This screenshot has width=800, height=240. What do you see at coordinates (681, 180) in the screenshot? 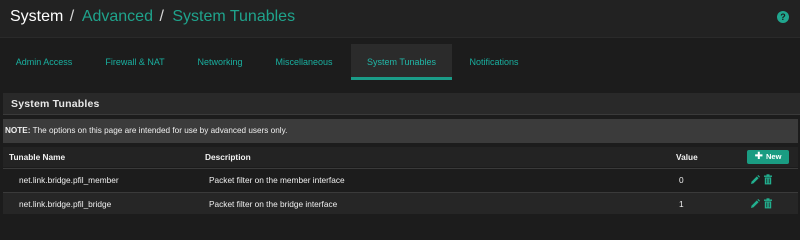
I see `tunable-value: 0` at bounding box center [681, 180].